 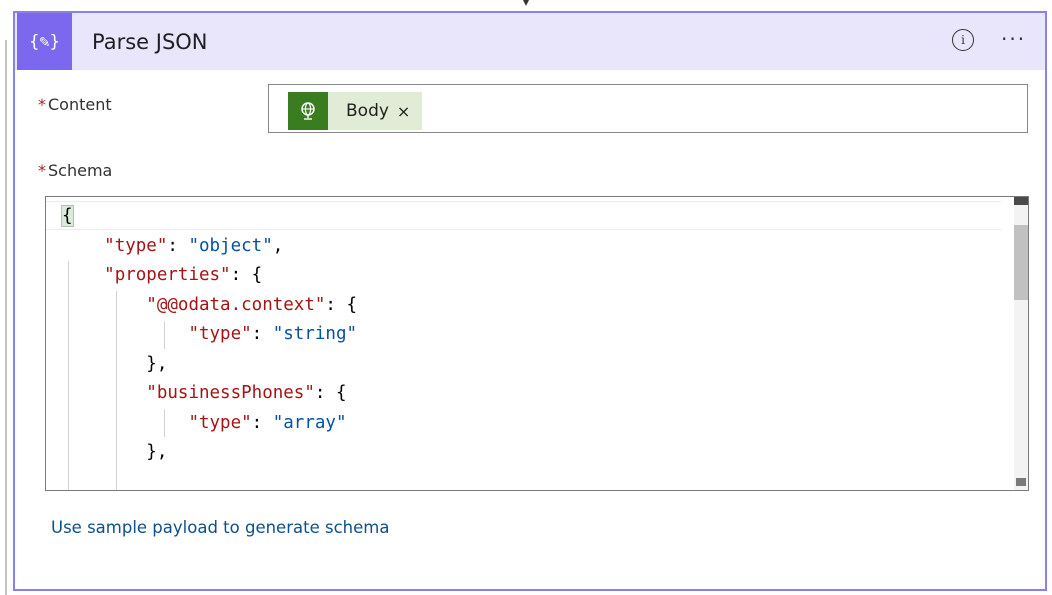 I want to click on scrollbar-thumb, so click(x=1021, y=262).